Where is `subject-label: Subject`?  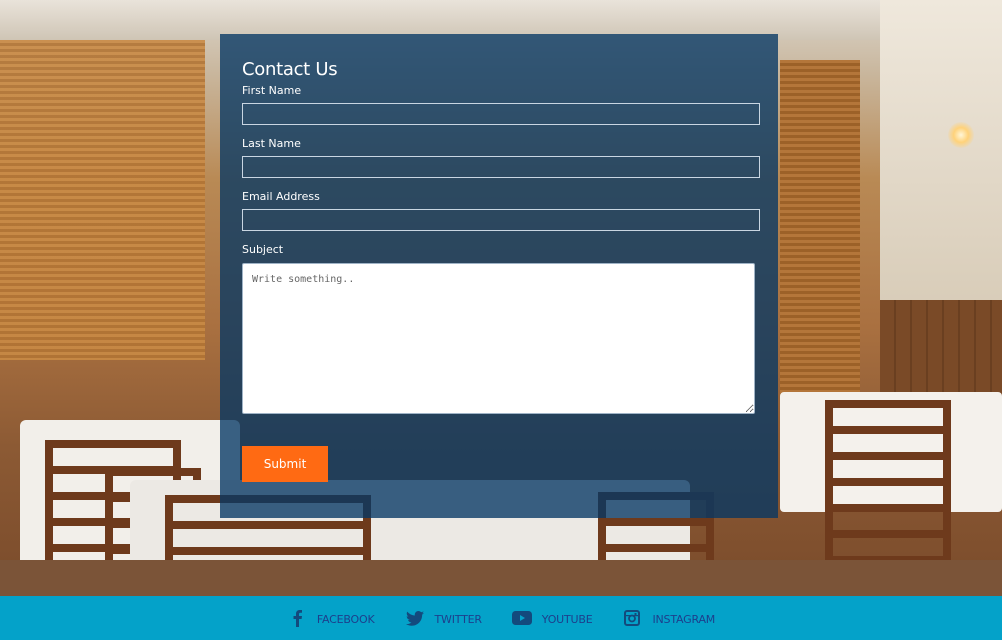
subject-label: Subject is located at coordinates (263, 249).